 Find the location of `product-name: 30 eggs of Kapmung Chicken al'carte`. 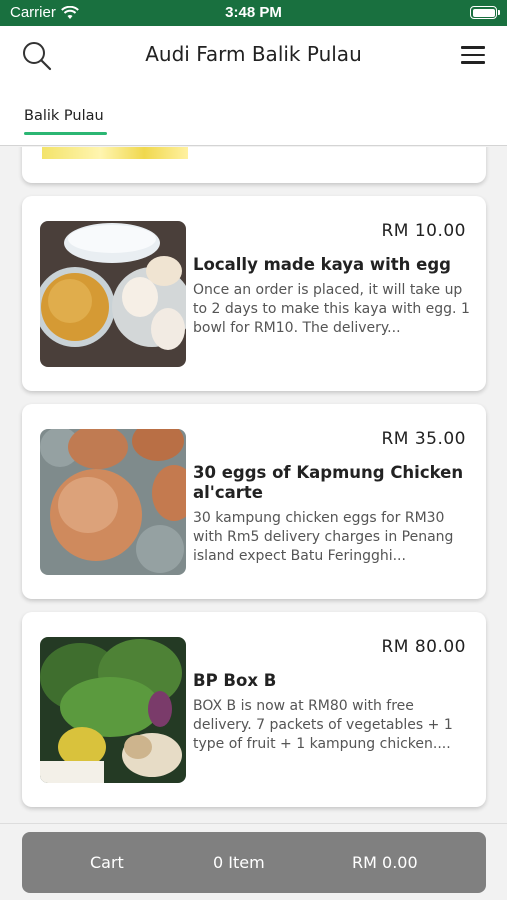

product-name: 30 eggs of Kapmung Chicken al'carte is located at coordinates (328, 482).